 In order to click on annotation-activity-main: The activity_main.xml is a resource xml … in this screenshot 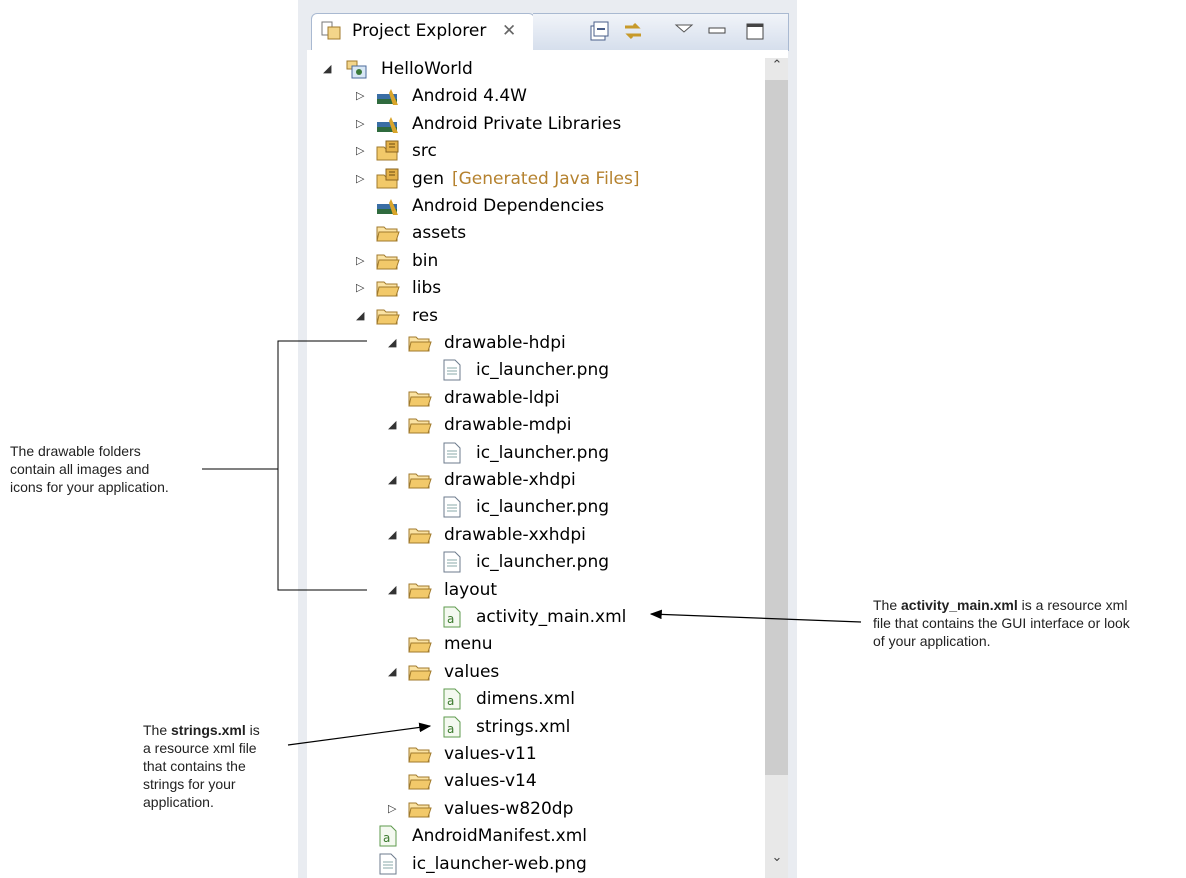, I will do `click(1001, 623)`.